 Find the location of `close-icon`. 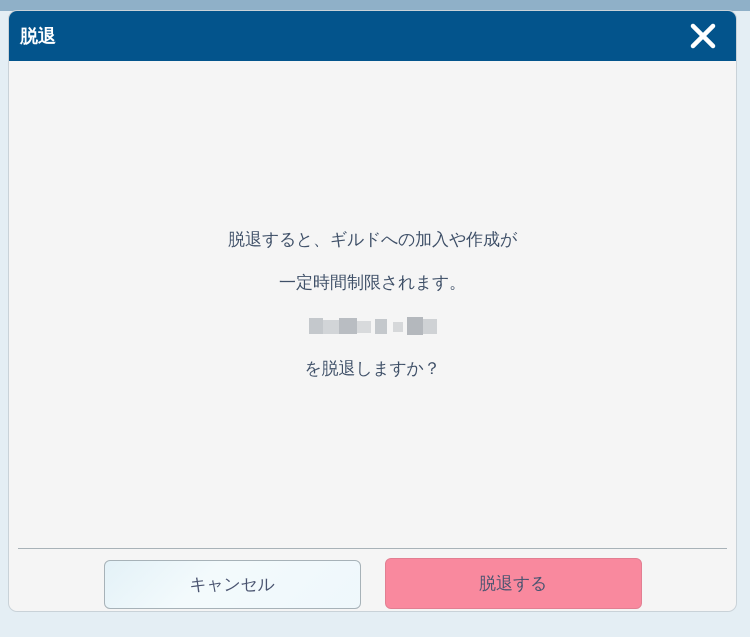

close-icon is located at coordinates (703, 36).